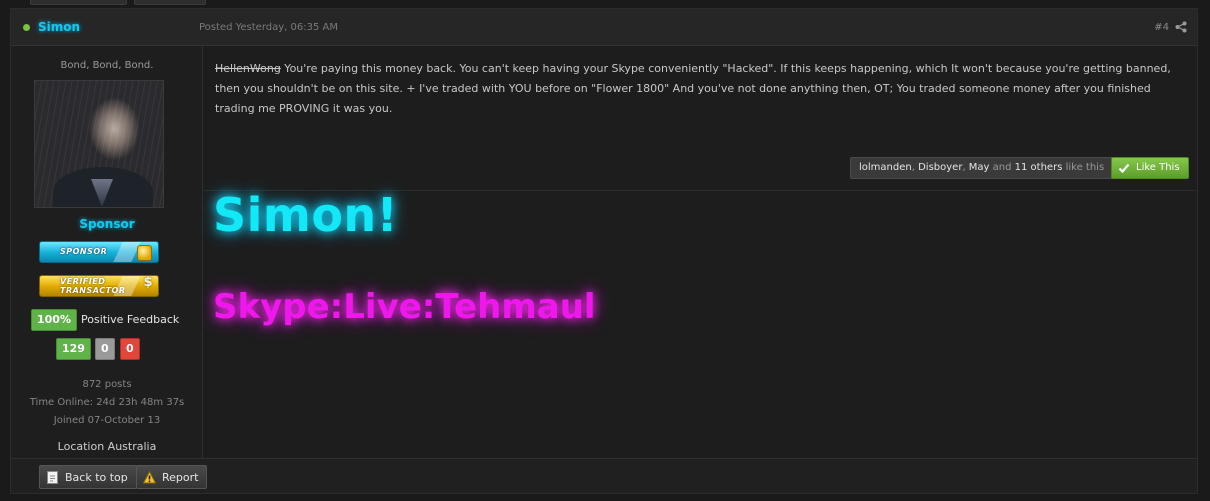  What do you see at coordinates (96, 477) in the screenshot?
I see `back-to-top-label: Back to top` at bounding box center [96, 477].